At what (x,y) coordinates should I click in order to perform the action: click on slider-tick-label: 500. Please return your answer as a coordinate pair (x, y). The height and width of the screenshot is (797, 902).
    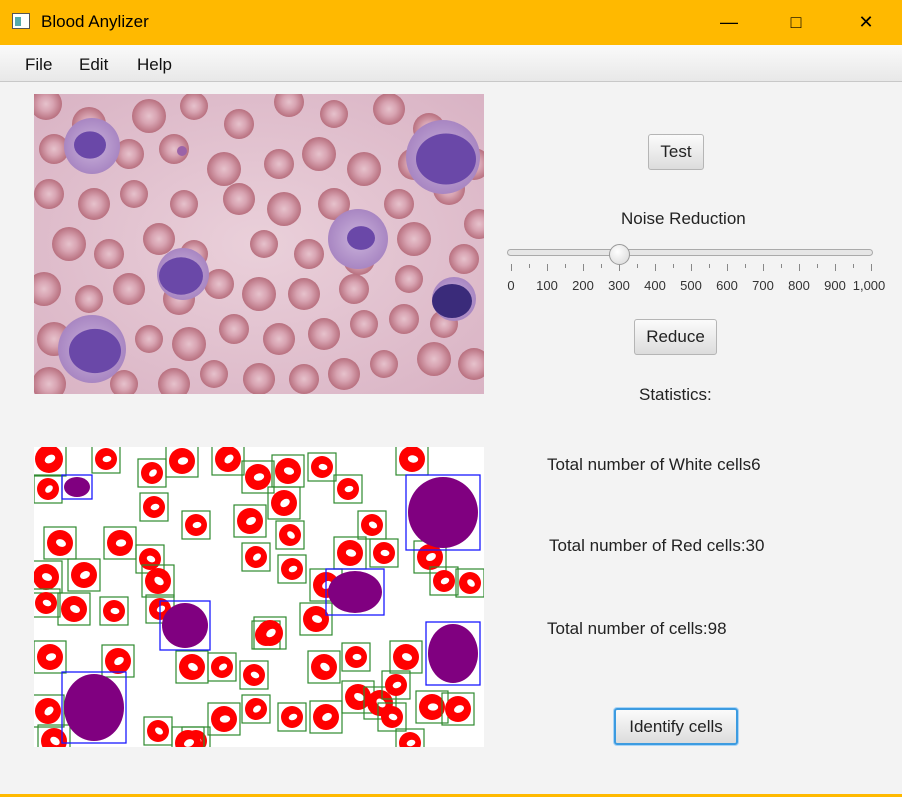
    Looking at the image, I should click on (691, 285).